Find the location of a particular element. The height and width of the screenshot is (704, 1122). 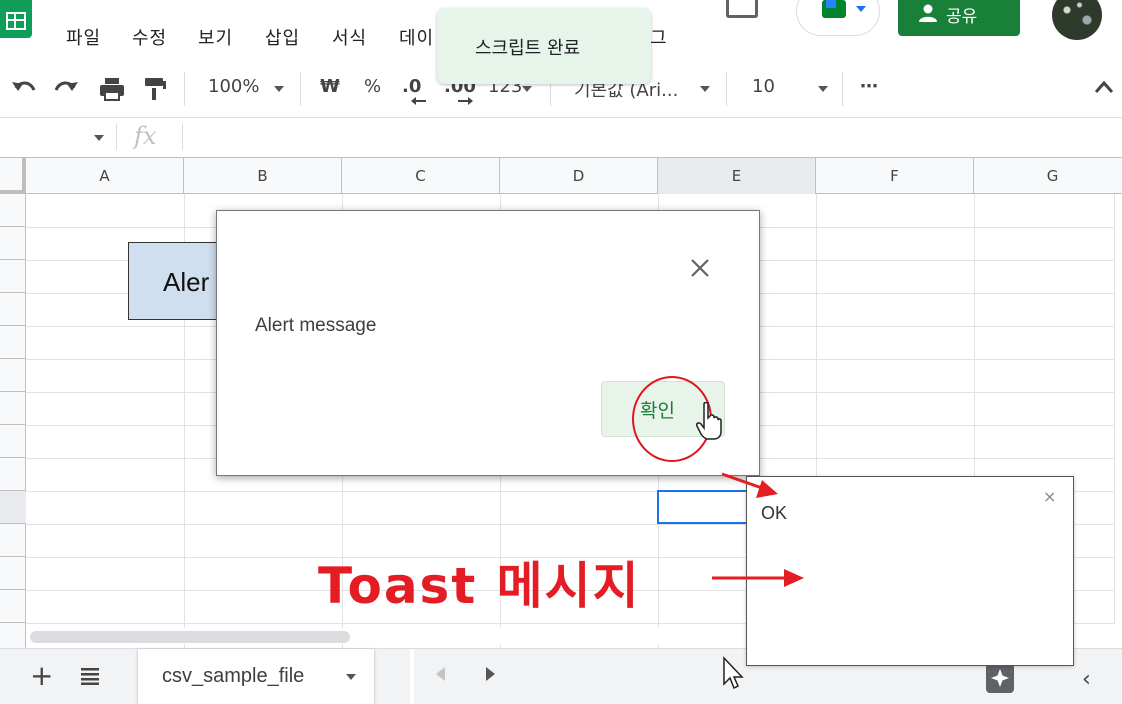

alert-drawing-label: Aler is located at coordinates (186, 282).